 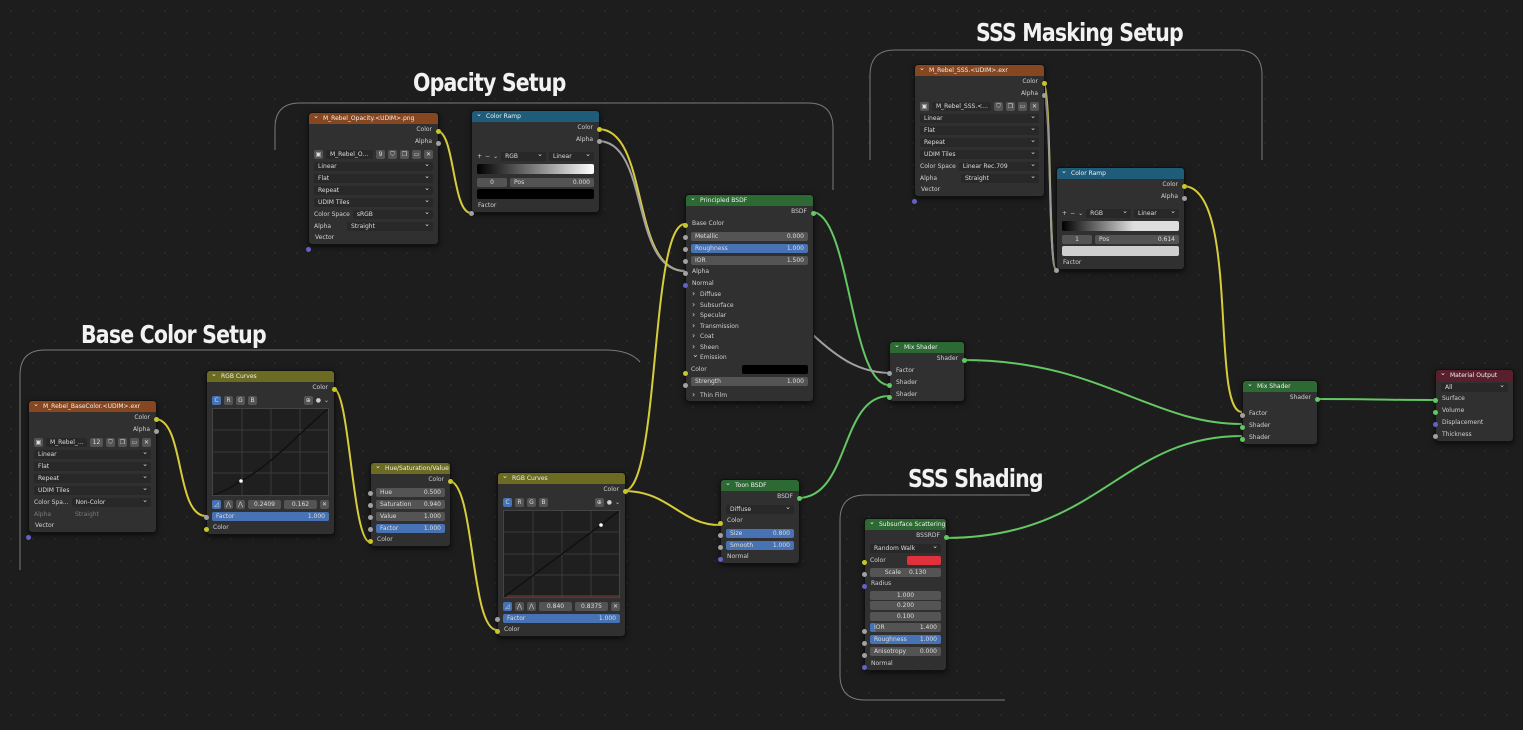 I want to click on radius-y-field: 0.200, so click(x=905, y=606).